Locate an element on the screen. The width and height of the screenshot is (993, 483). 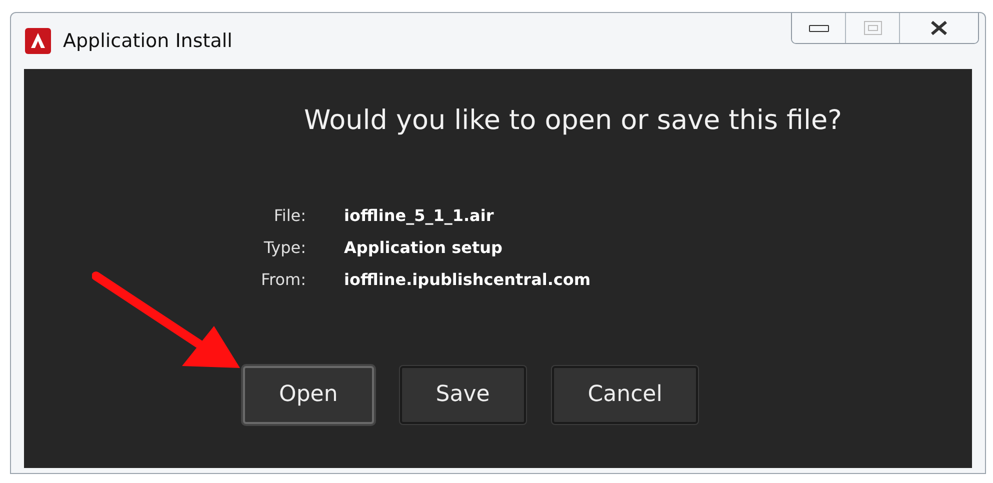
dialog-button: Open is located at coordinates (308, 395).